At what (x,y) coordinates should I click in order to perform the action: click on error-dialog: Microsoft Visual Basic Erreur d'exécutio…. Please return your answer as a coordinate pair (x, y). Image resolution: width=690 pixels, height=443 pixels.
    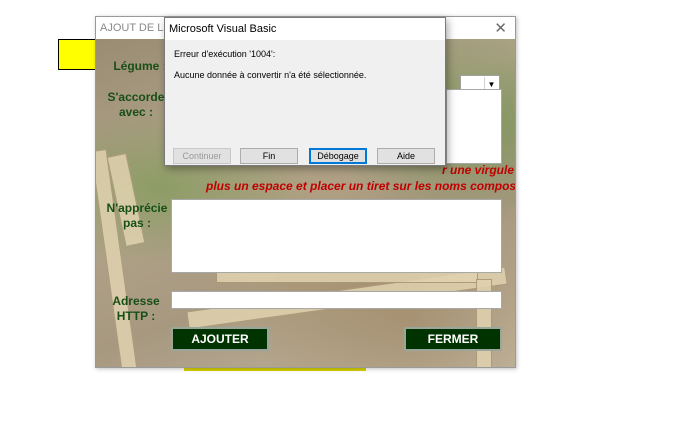
    Looking at the image, I should click on (305, 91).